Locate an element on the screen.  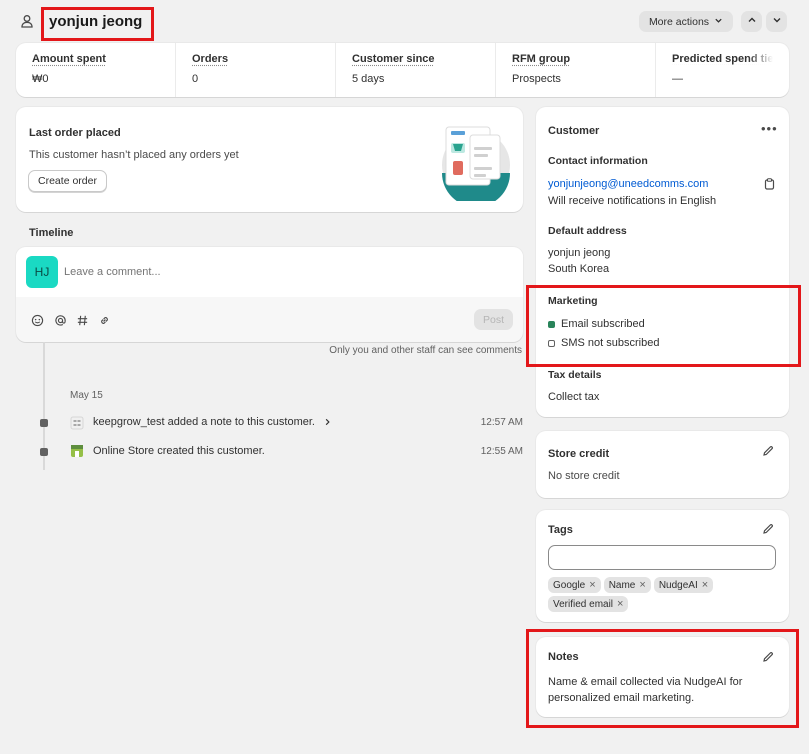
stat-amount-spent: Amount spent ₩0 is located at coordinates (96, 70).